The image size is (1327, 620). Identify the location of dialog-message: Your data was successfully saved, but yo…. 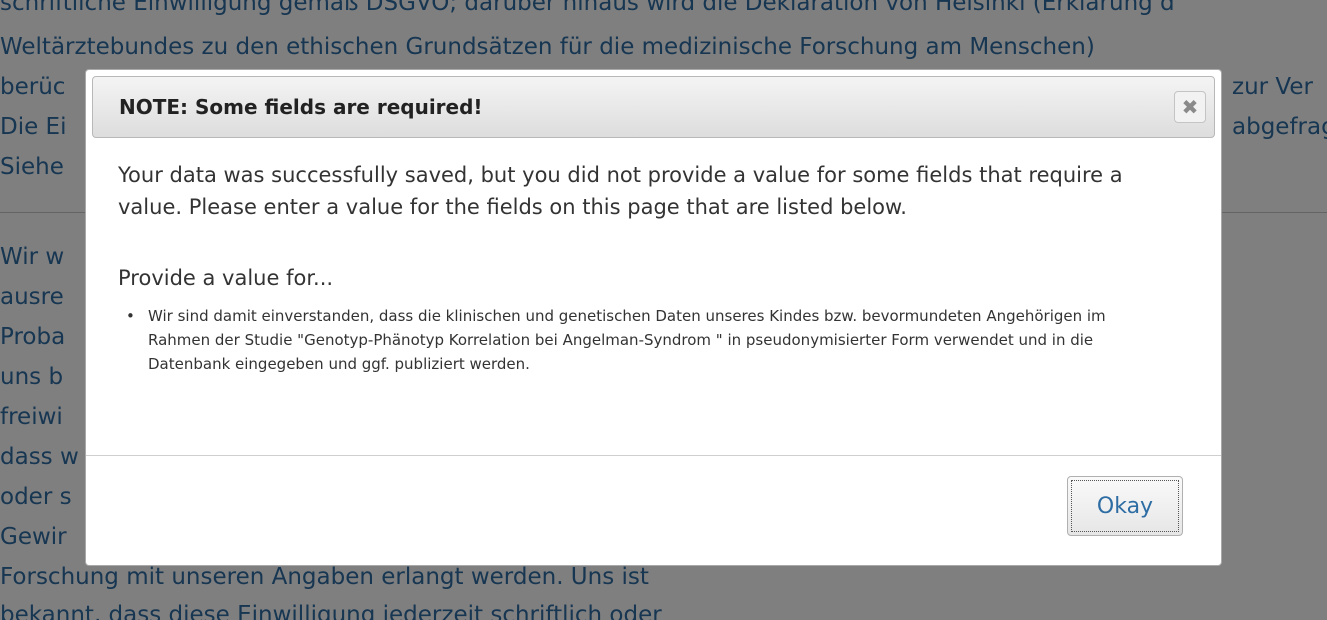
(620, 191).